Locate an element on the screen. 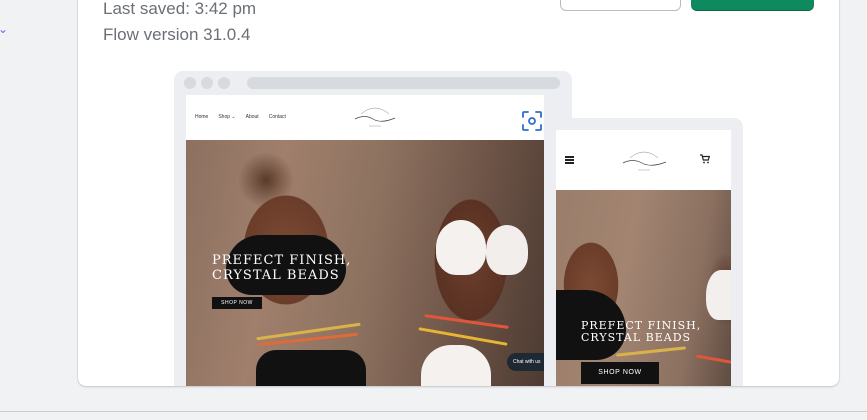 The image size is (867, 420). nav-link-about: About is located at coordinates (252, 117).